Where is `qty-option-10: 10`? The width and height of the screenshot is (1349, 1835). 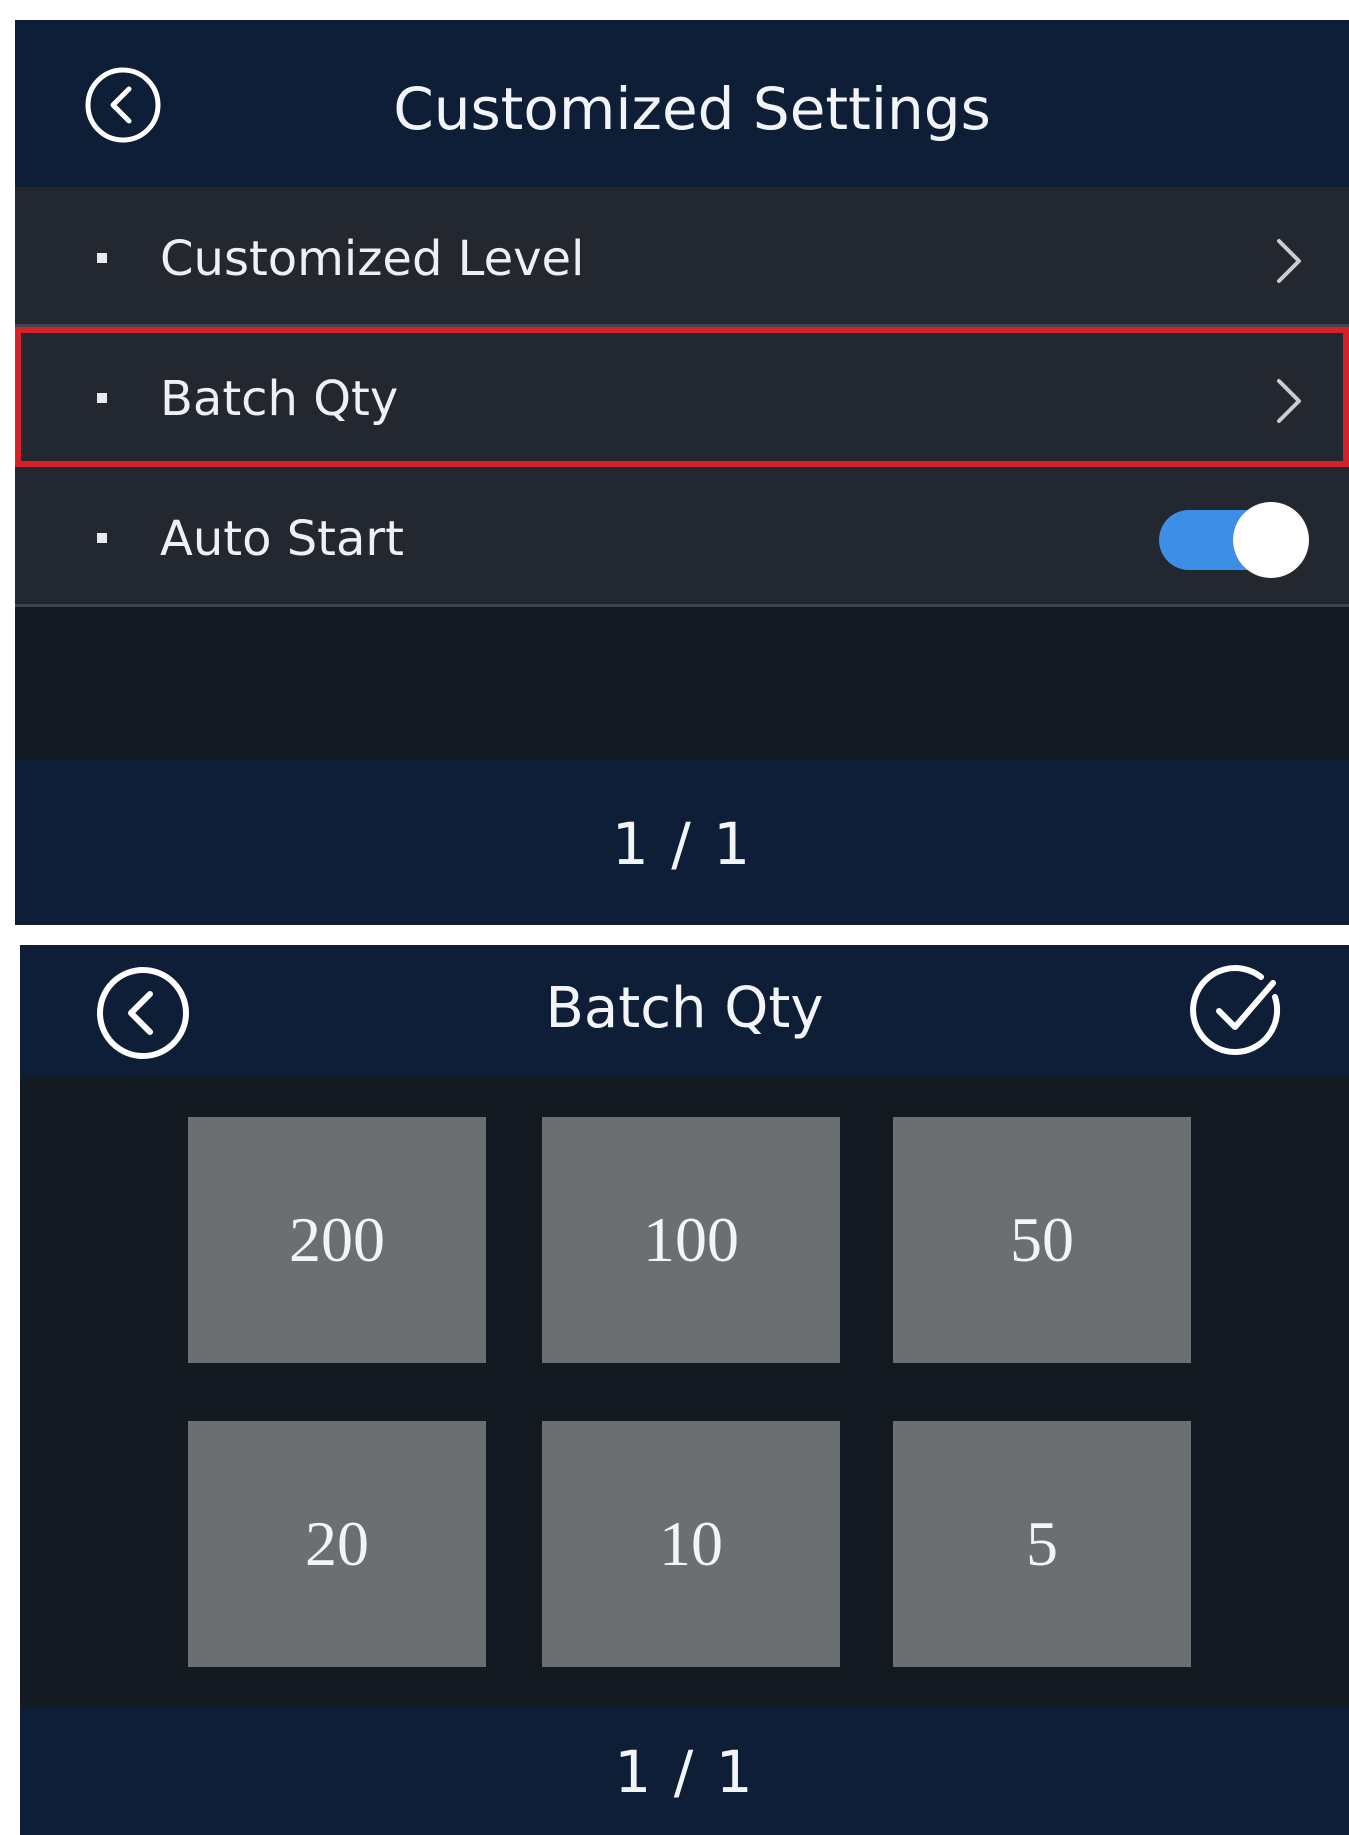
qty-option-10: 10 is located at coordinates (691, 1544).